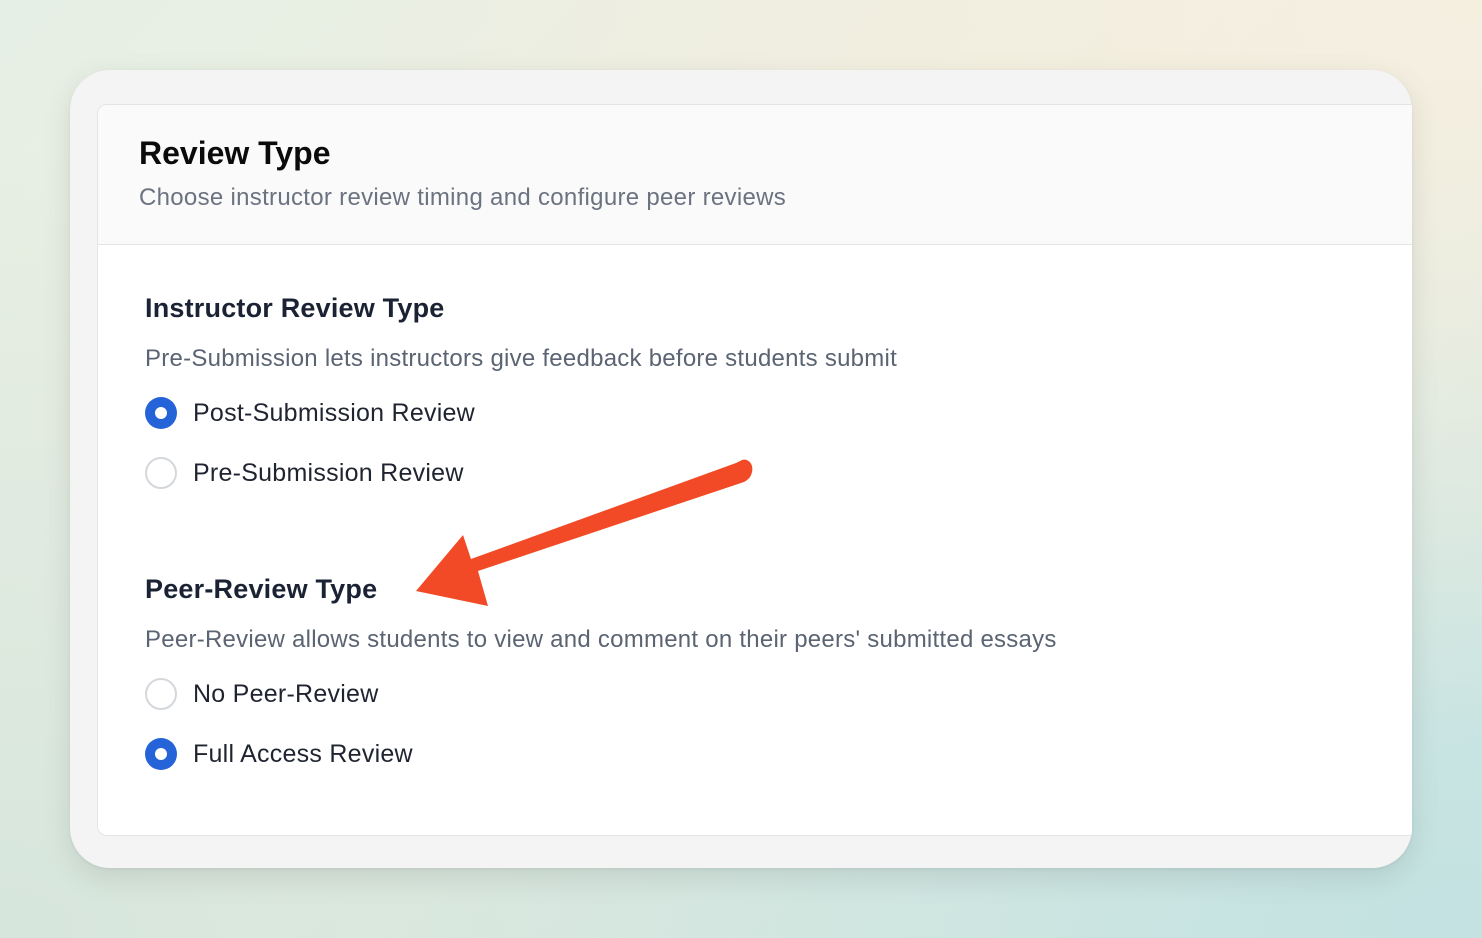 The height and width of the screenshot is (938, 1482). Describe the element at coordinates (286, 694) in the screenshot. I see `radio-label-no-peer-review: No Peer-Review` at that location.